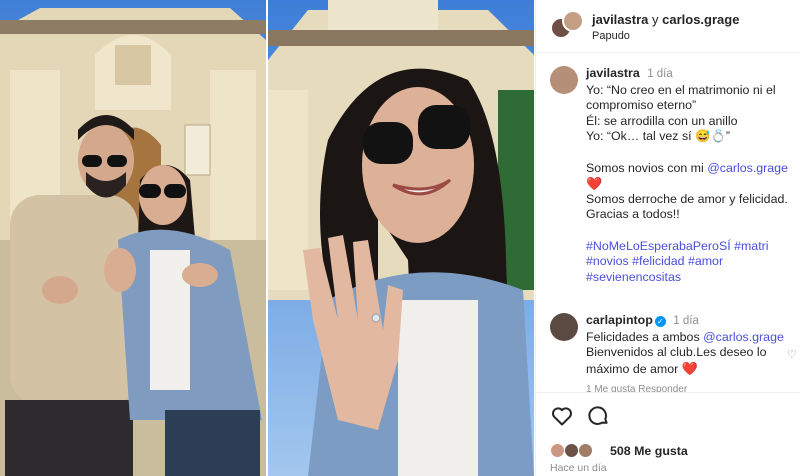 Image resolution: width=800 pixels, height=476 pixels. What do you see at coordinates (619, 320) in the screenshot?
I see `commenter-username: carlapintop` at bounding box center [619, 320].